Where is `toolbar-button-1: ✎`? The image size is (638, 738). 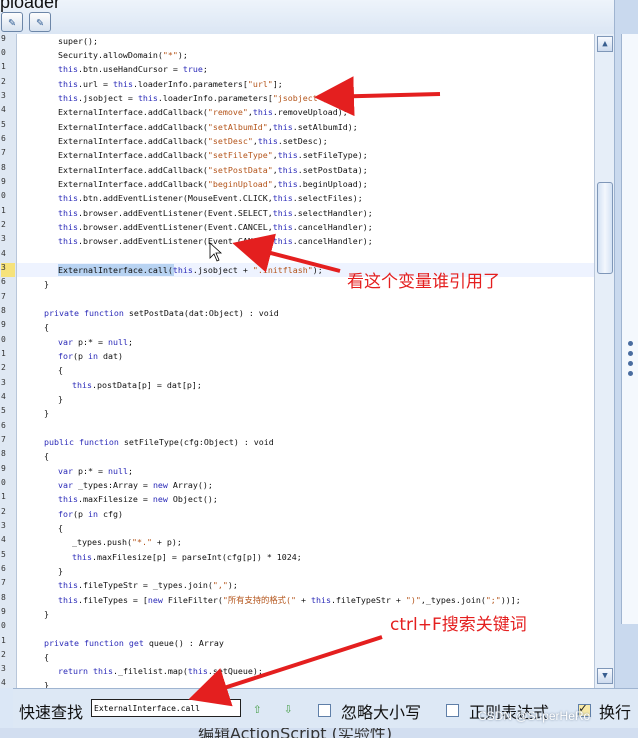 toolbar-button-1: ✎ is located at coordinates (12, 22).